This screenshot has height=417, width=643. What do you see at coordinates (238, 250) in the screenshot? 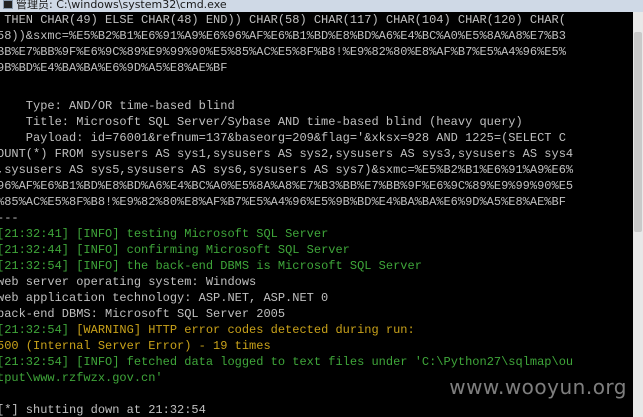
I see `log-message: confirming Microsoft SQL Server` at bounding box center [238, 250].